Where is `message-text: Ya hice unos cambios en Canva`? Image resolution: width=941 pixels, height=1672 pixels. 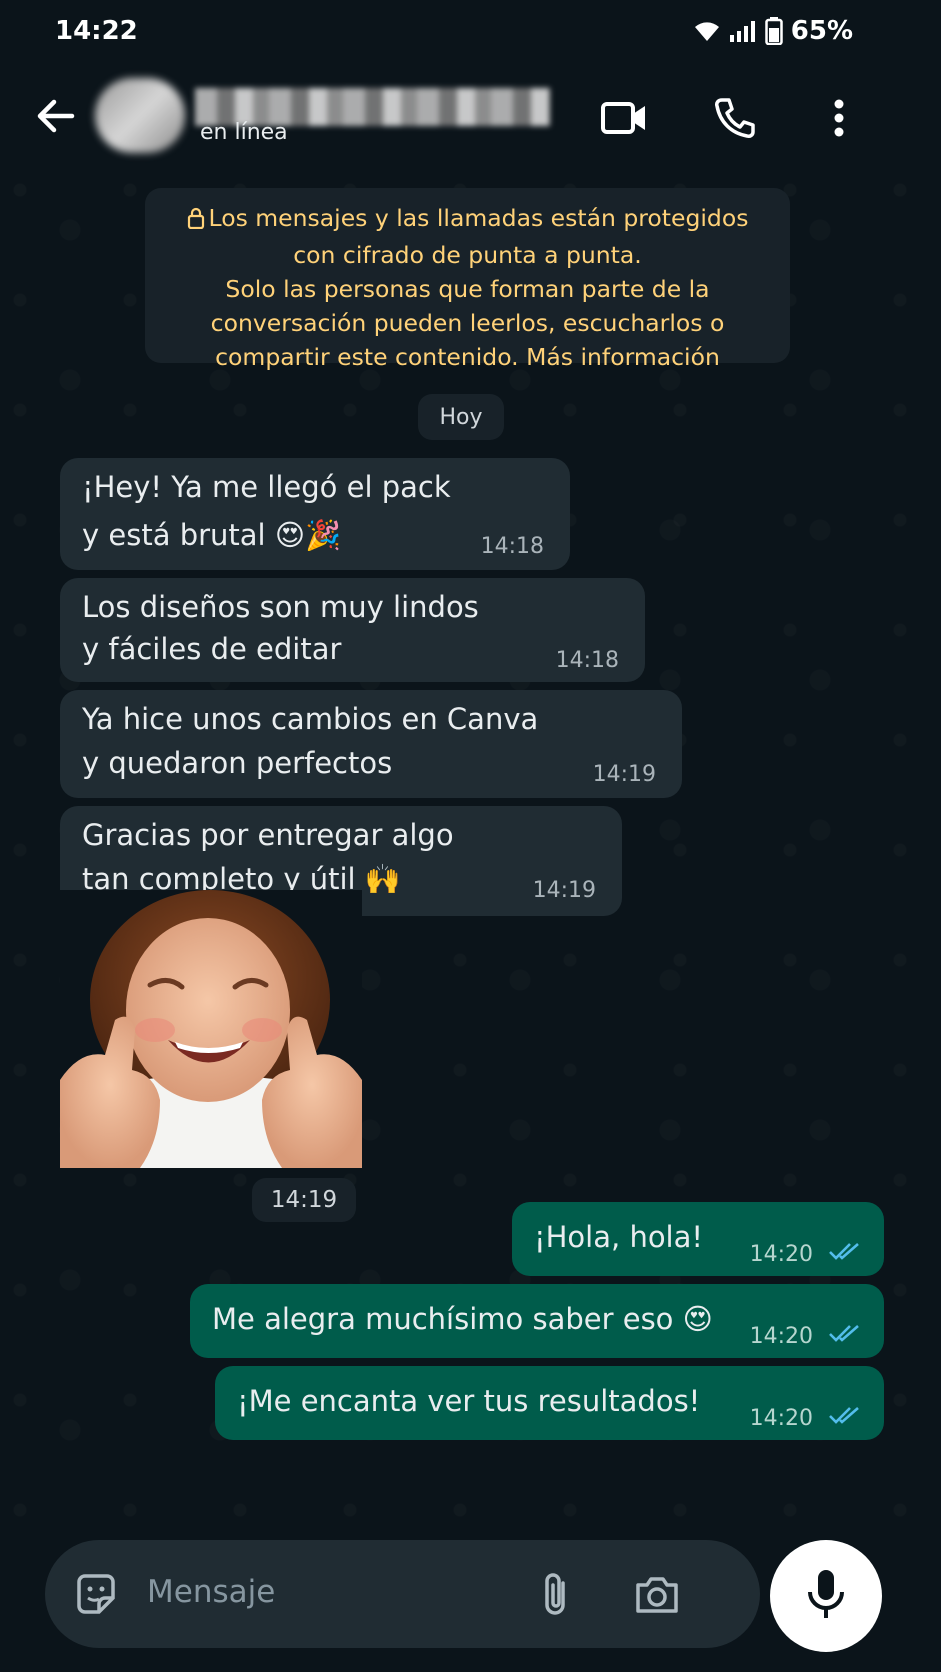
message-text: Ya hice unos cambios en Canva is located at coordinates (310, 719).